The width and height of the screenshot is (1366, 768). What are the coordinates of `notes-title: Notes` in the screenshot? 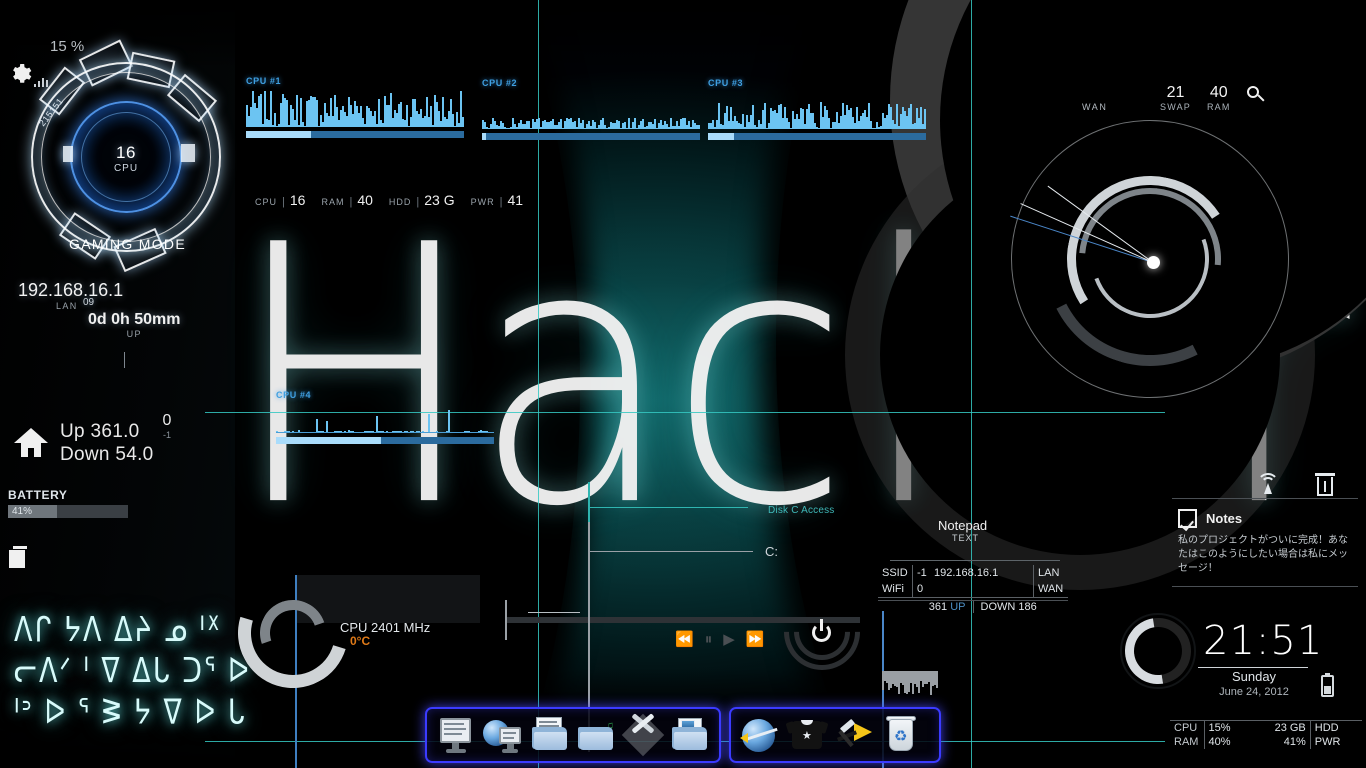 It's located at (1224, 518).